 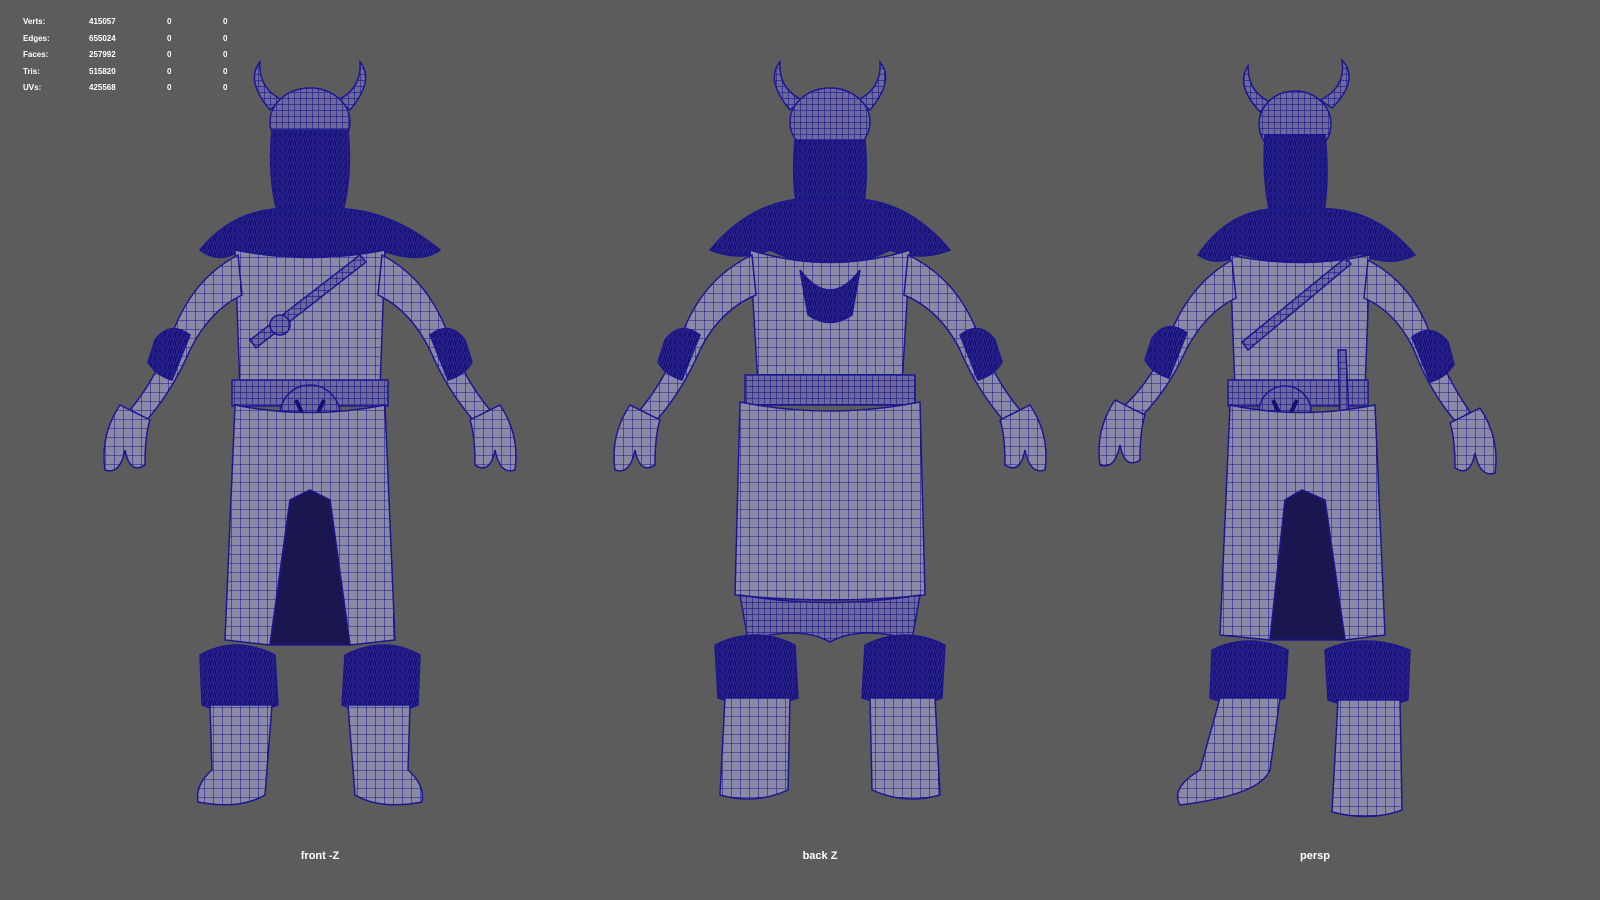 I want to click on view-label-persp: persp, so click(x=1315, y=856).